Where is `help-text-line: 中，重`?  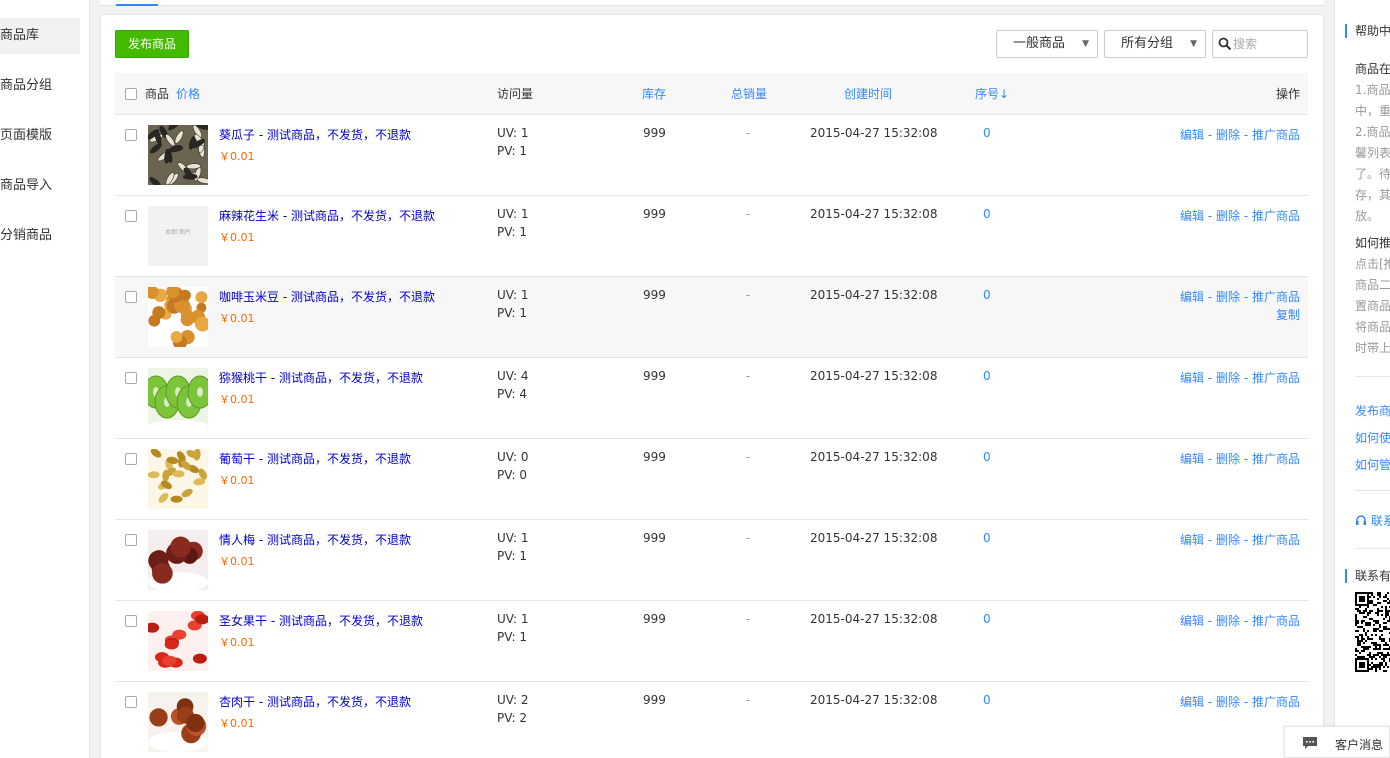 help-text-line: 中，重 is located at coordinates (1372, 111).